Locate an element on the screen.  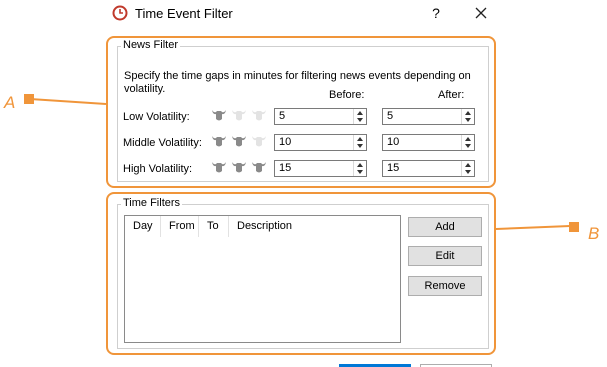
edit-button: Edit is located at coordinates (445, 256).